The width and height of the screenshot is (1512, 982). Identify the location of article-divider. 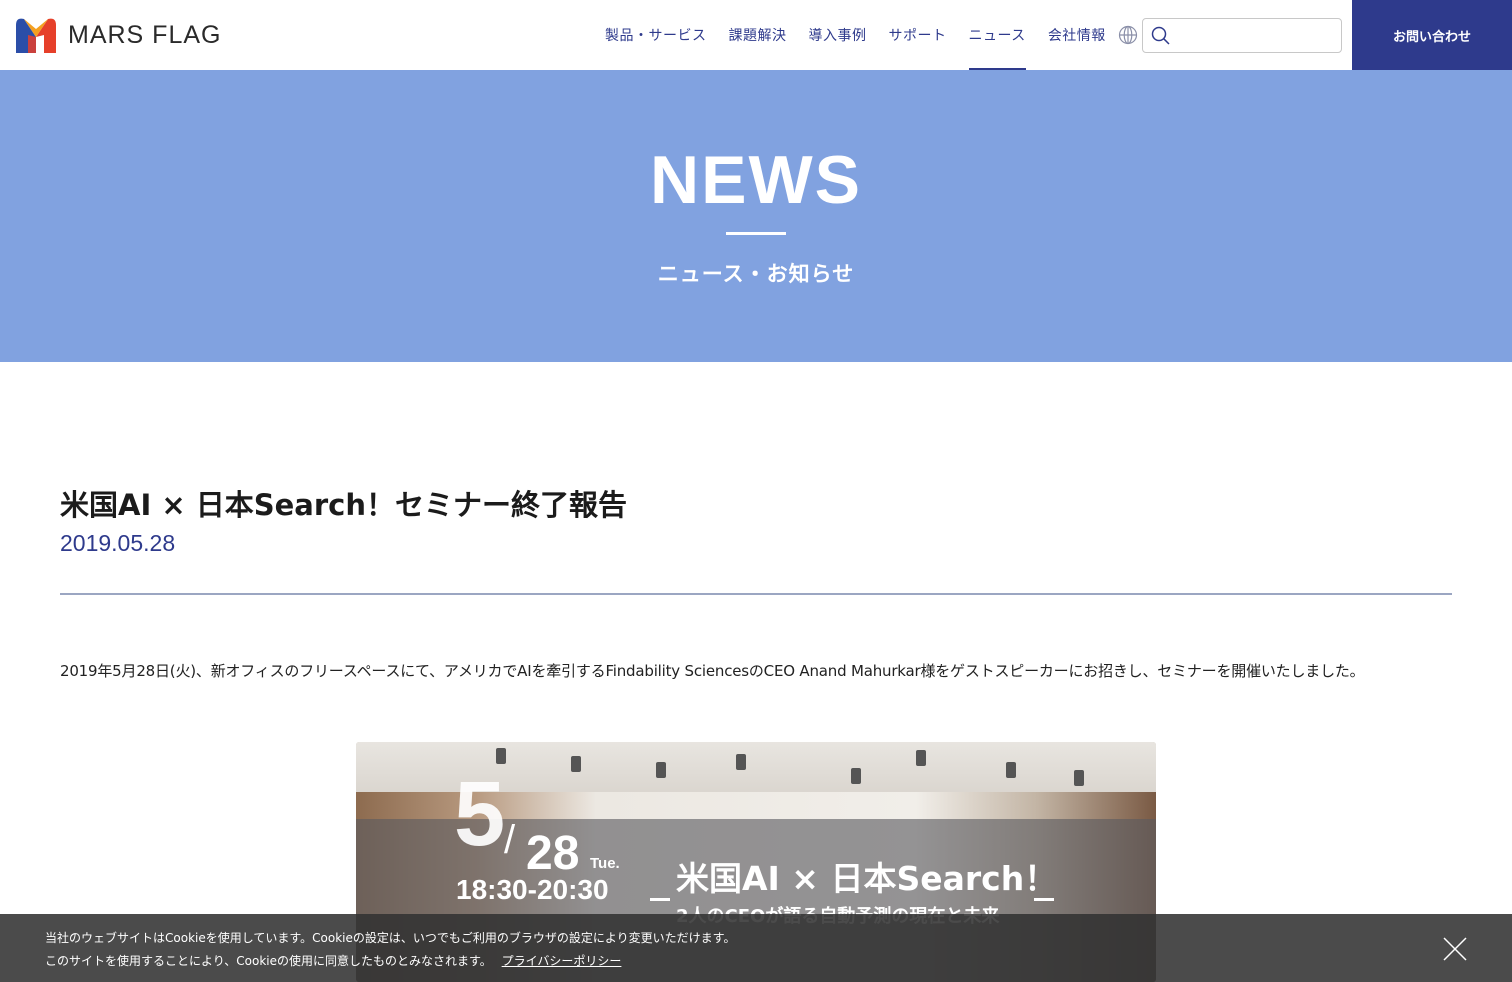
(756, 594).